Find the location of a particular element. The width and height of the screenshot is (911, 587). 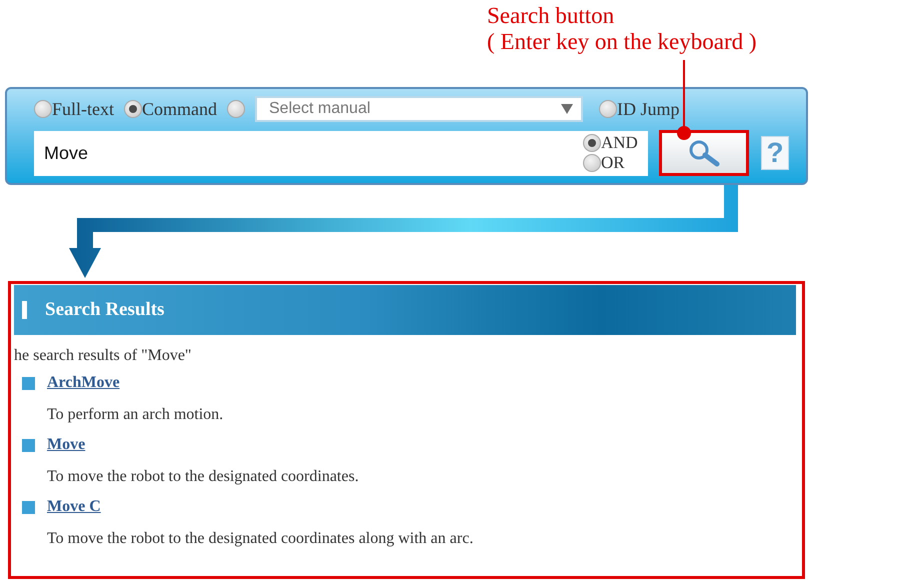

result-link: ArchMove is located at coordinates (83, 383).